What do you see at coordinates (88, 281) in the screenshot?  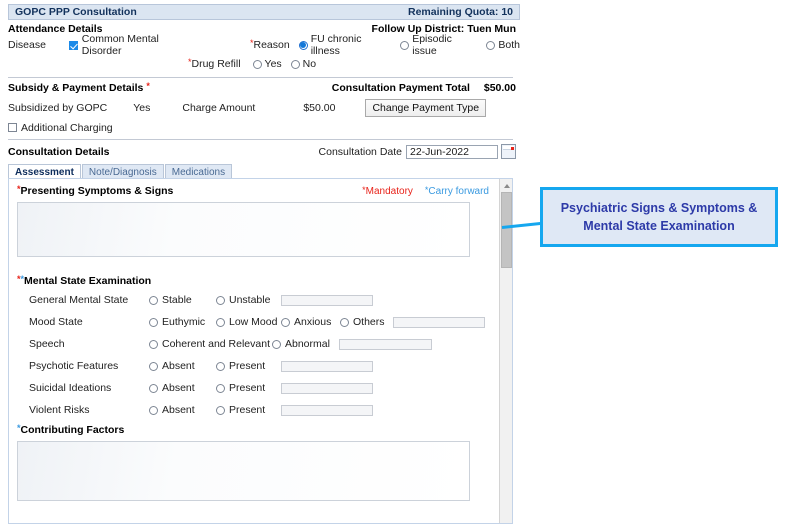 I see `mse-heading: Mental State Examination` at bounding box center [88, 281].